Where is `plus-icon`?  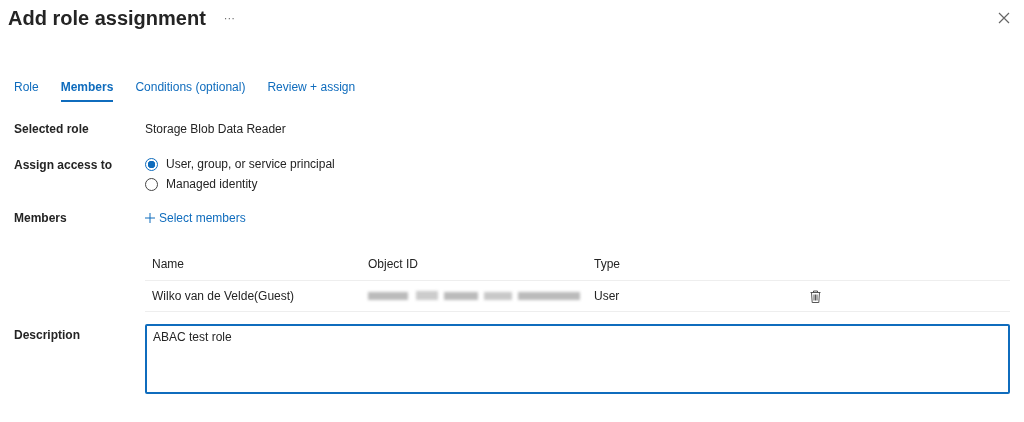 plus-icon is located at coordinates (150, 218).